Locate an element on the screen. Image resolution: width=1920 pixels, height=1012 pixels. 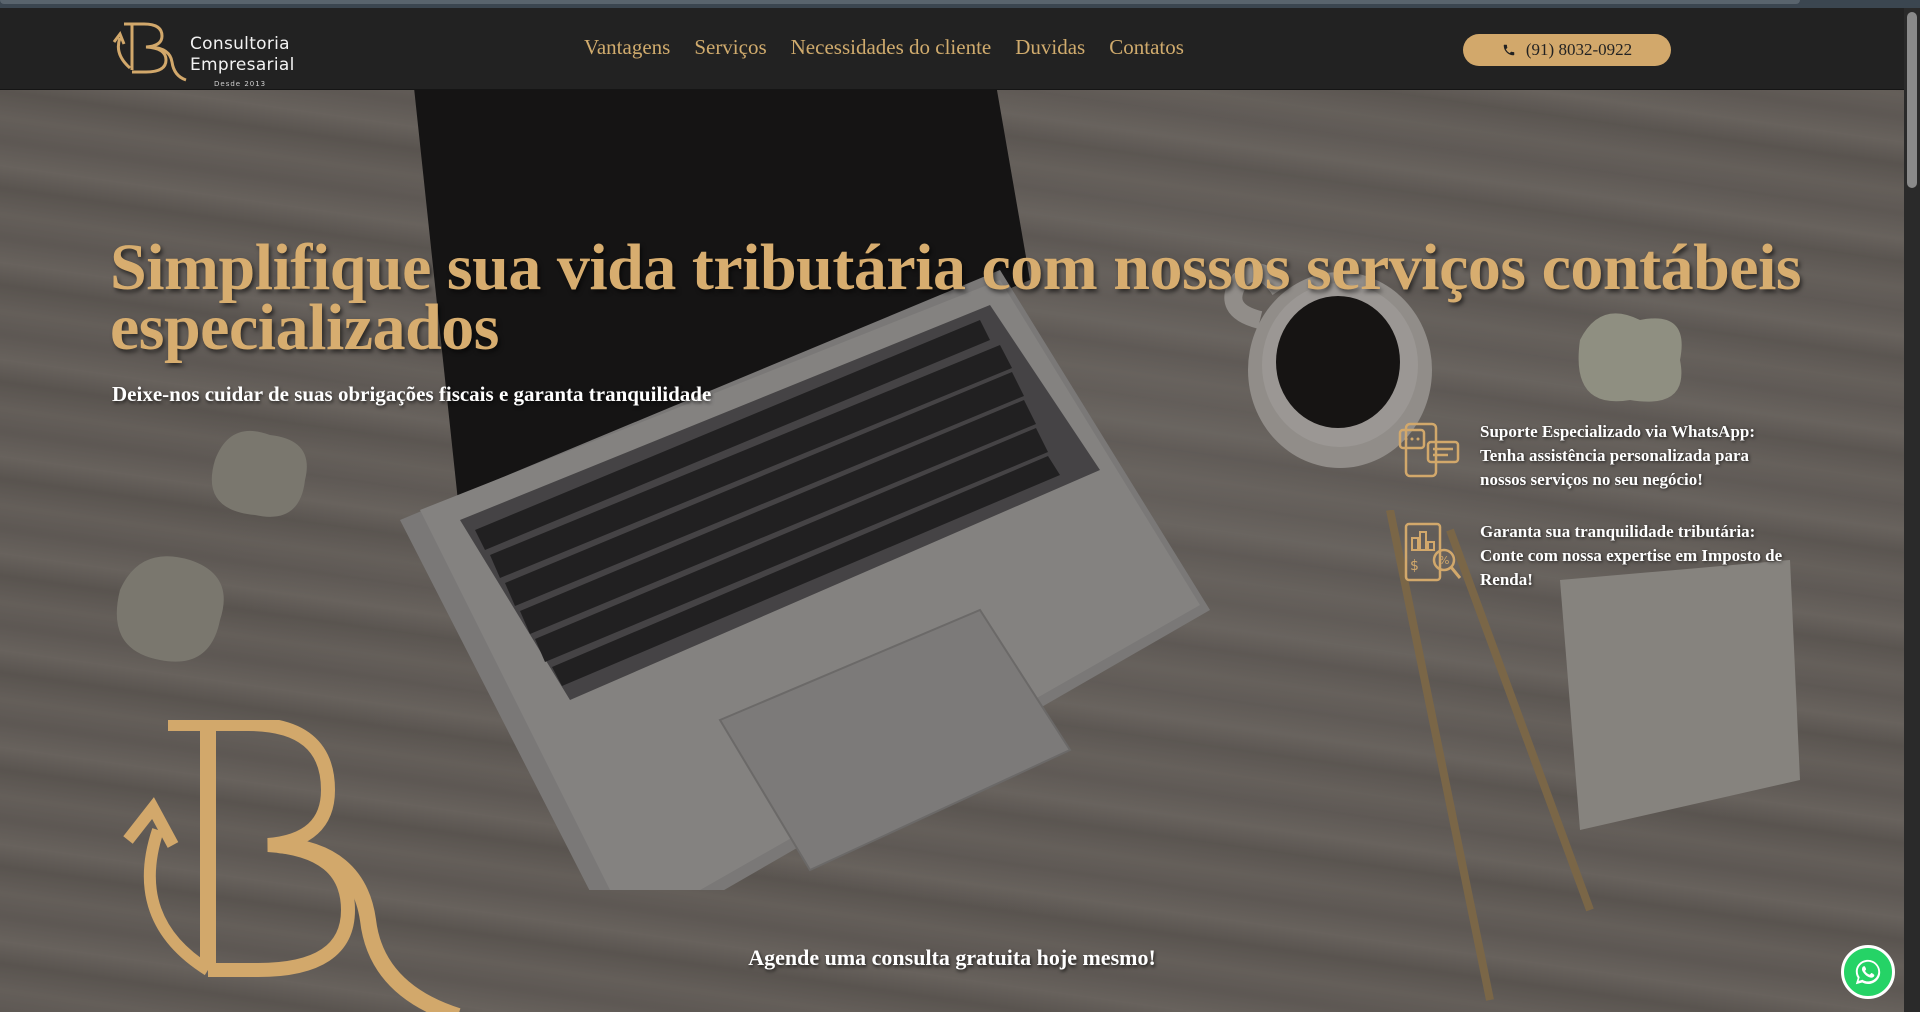
whatsapp-floating-button is located at coordinates (1868, 972).